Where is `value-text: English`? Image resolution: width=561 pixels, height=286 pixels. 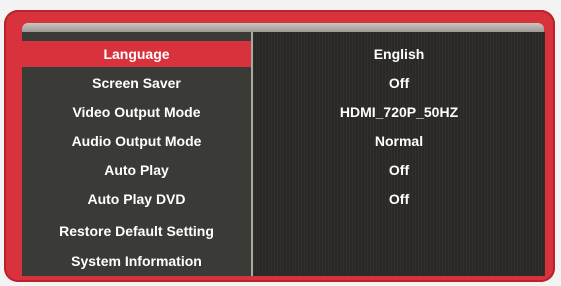
value-text: English is located at coordinates (399, 54).